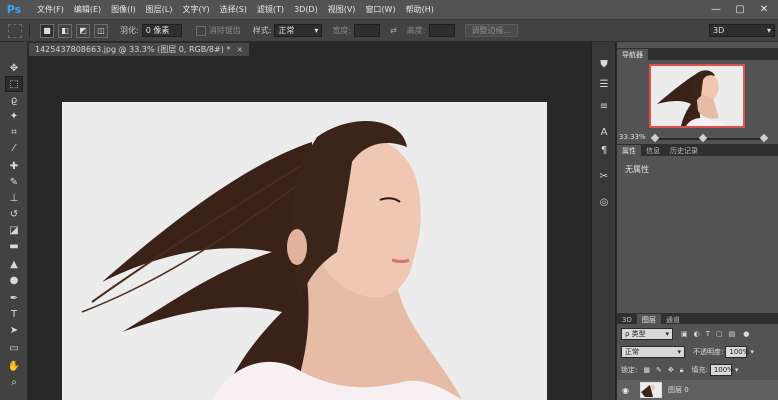  What do you see at coordinates (159, 9) in the screenshot?
I see `menu-layer: 图层(L)` at bounding box center [159, 9].